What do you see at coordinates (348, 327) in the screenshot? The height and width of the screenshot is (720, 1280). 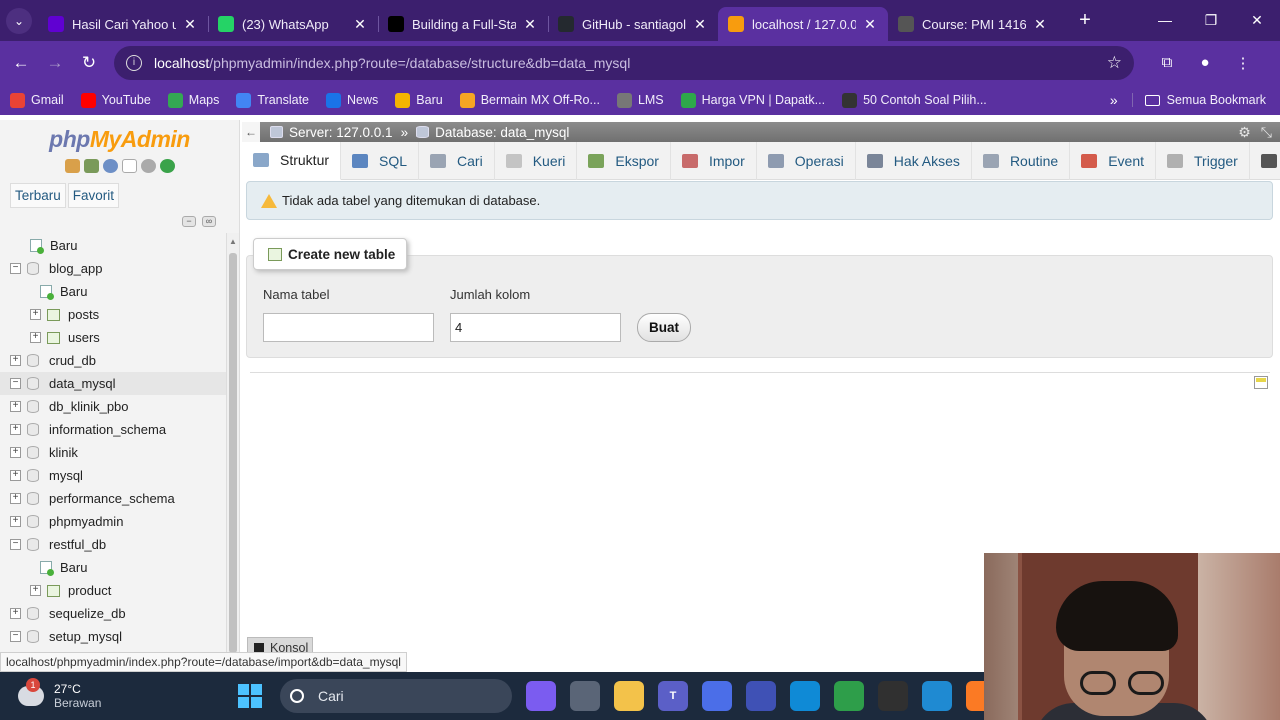 I see `table-name-input` at bounding box center [348, 327].